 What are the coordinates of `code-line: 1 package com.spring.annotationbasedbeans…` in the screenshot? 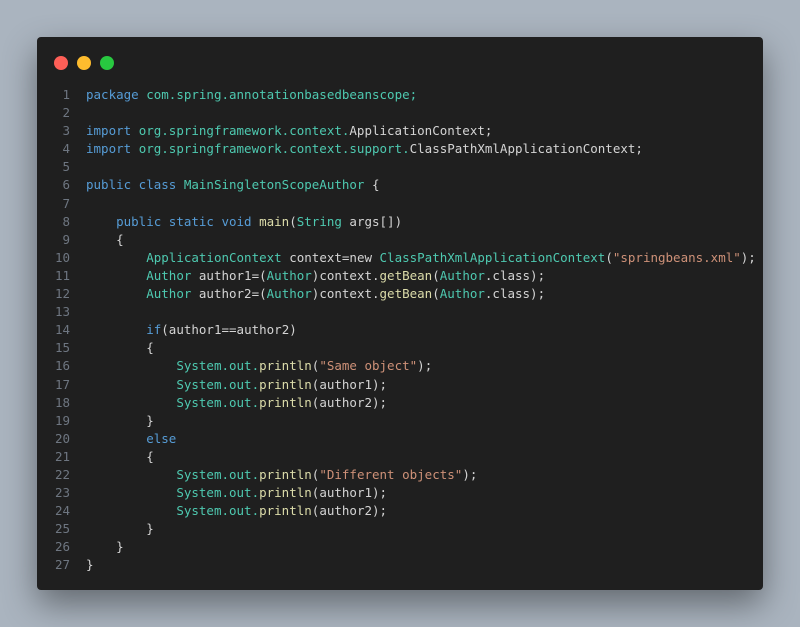 It's located at (400, 95).